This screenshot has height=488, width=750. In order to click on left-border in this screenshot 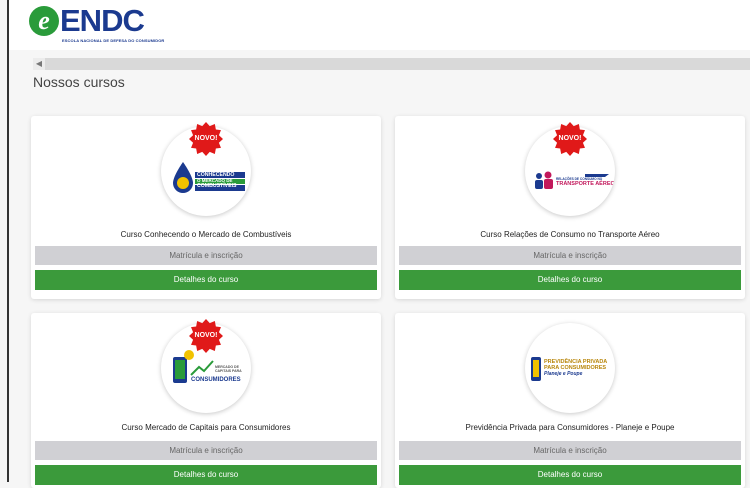, I will do `click(8, 241)`.